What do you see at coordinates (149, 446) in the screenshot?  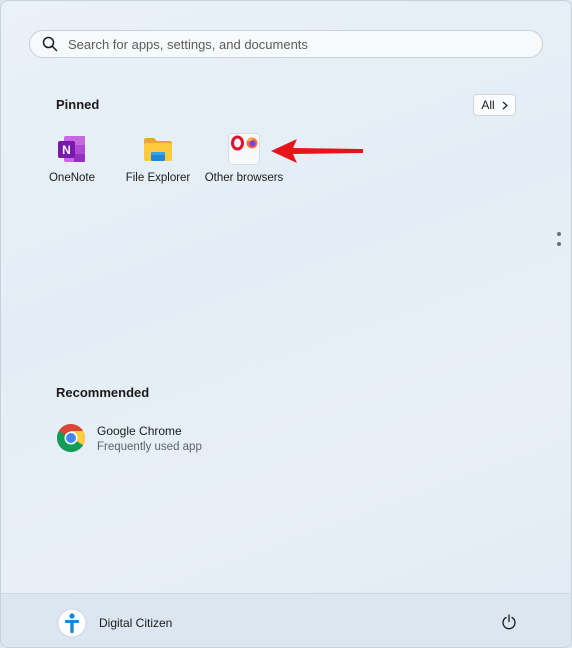 I see `recommended-item-subtitle: Frequently used app` at bounding box center [149, 446].